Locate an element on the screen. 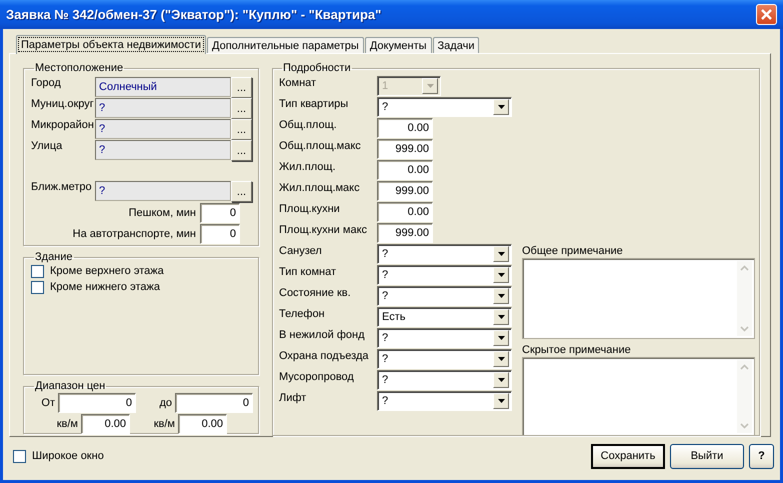  field-label: Пешком, мин is located at coordinates (162, 212).